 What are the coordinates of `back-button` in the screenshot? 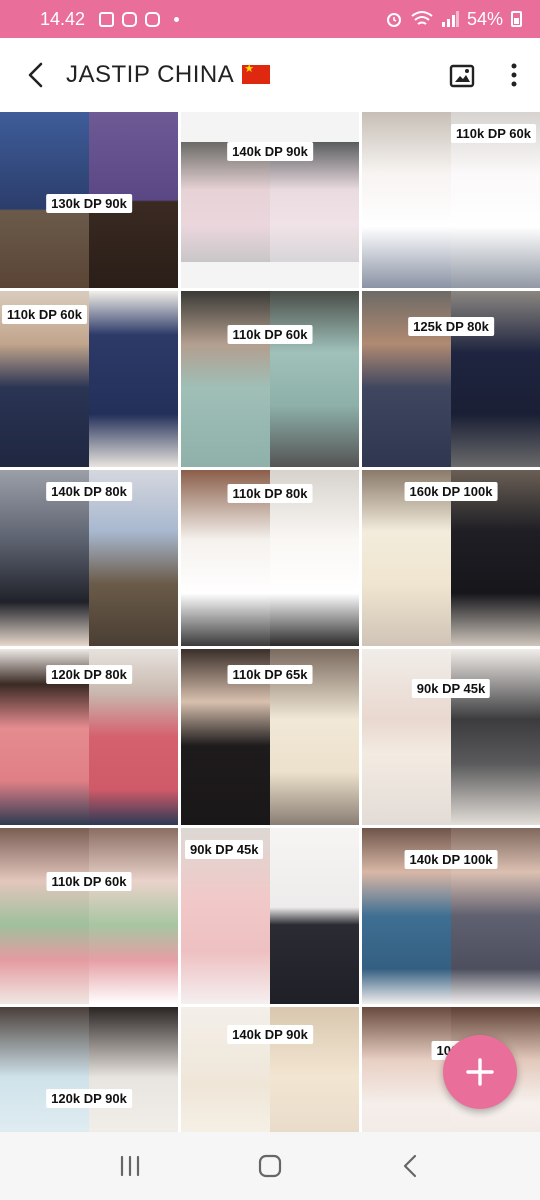 It's located at (36, 75).